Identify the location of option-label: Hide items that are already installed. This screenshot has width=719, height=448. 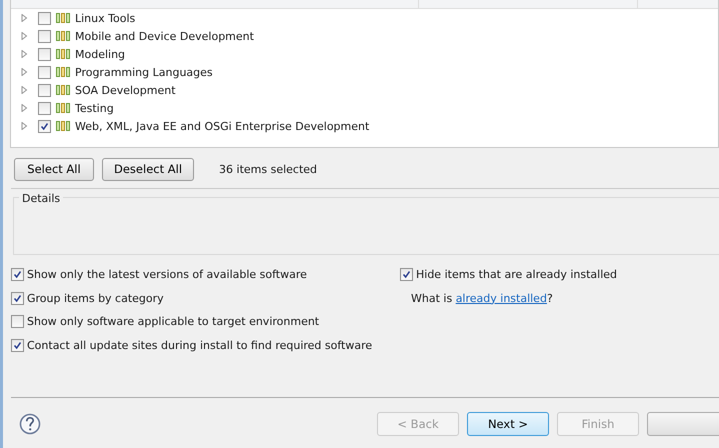
(517, 275).